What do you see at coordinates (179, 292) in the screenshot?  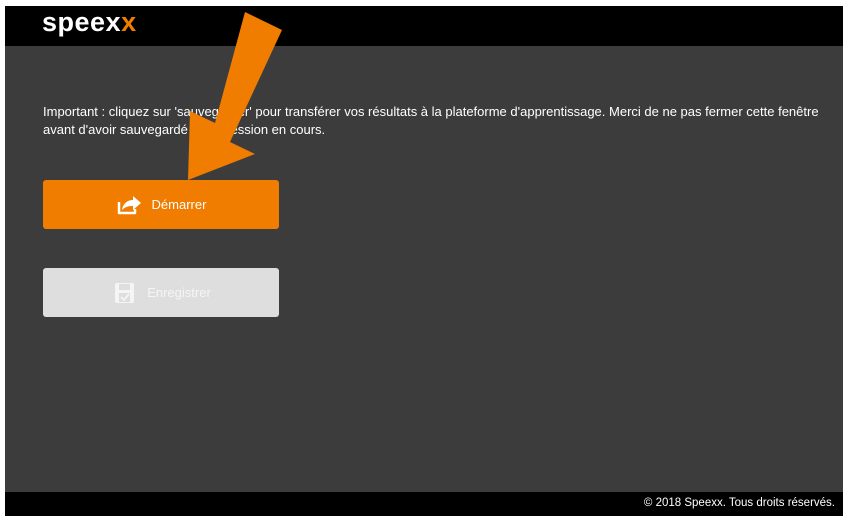 I see `save-button-label: Enregistrer` at bounding box center [179, 292].